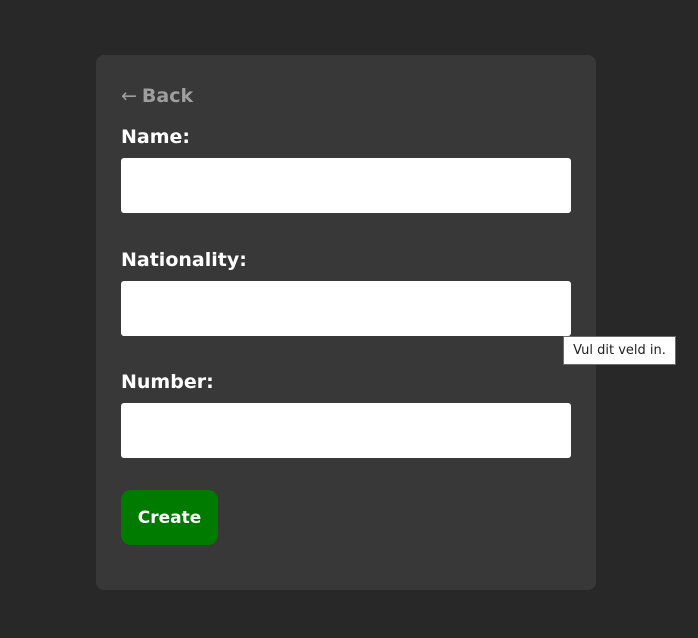  I want to click on nationality-label: Nationality:, so click(184, 260).